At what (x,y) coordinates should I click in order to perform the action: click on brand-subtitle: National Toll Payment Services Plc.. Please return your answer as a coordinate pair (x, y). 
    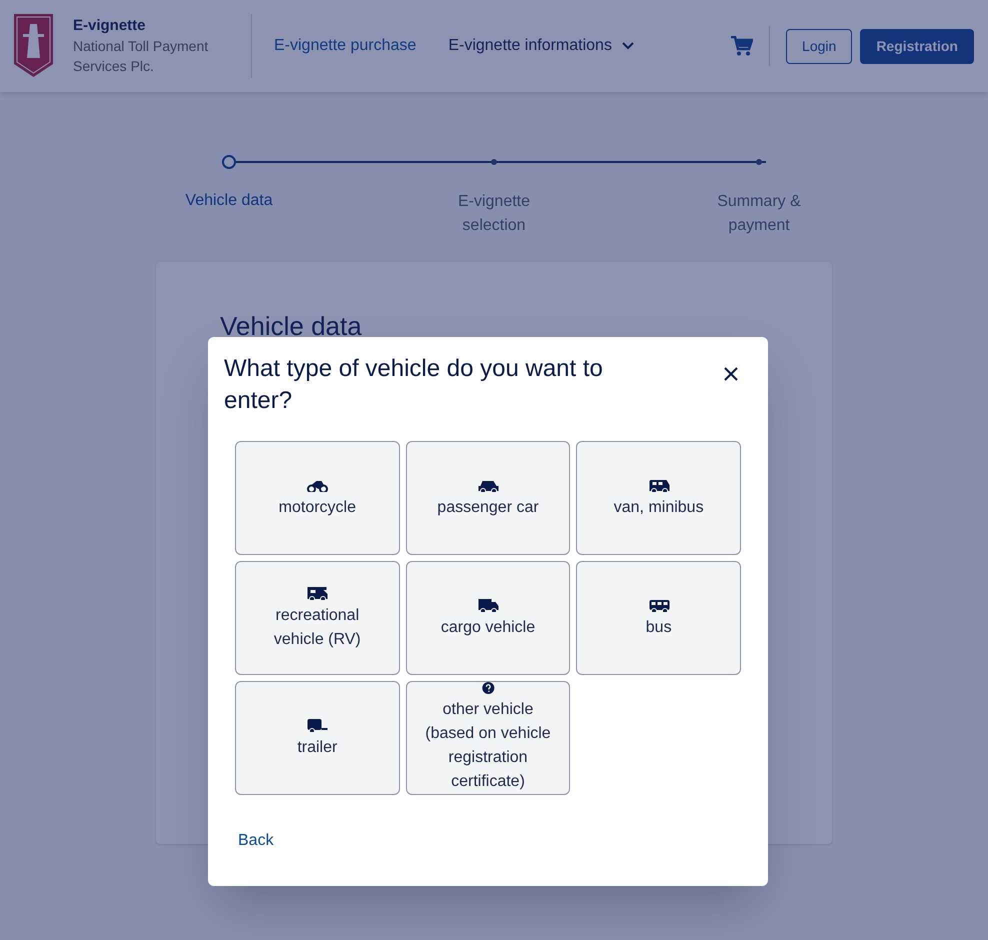
    Looking at the image, I should click on (141, 56).